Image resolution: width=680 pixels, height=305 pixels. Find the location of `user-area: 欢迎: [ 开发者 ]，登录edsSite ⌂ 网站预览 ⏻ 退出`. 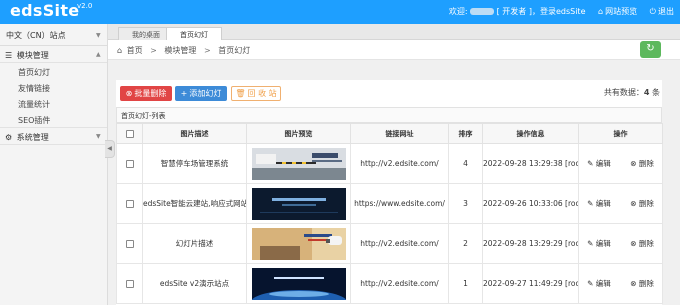

user-area: 欢迎: [ 开发者 ]，登录edsSite ⌂ 网站预览 ⏻ 退出 is located at coordinates (561, 11).